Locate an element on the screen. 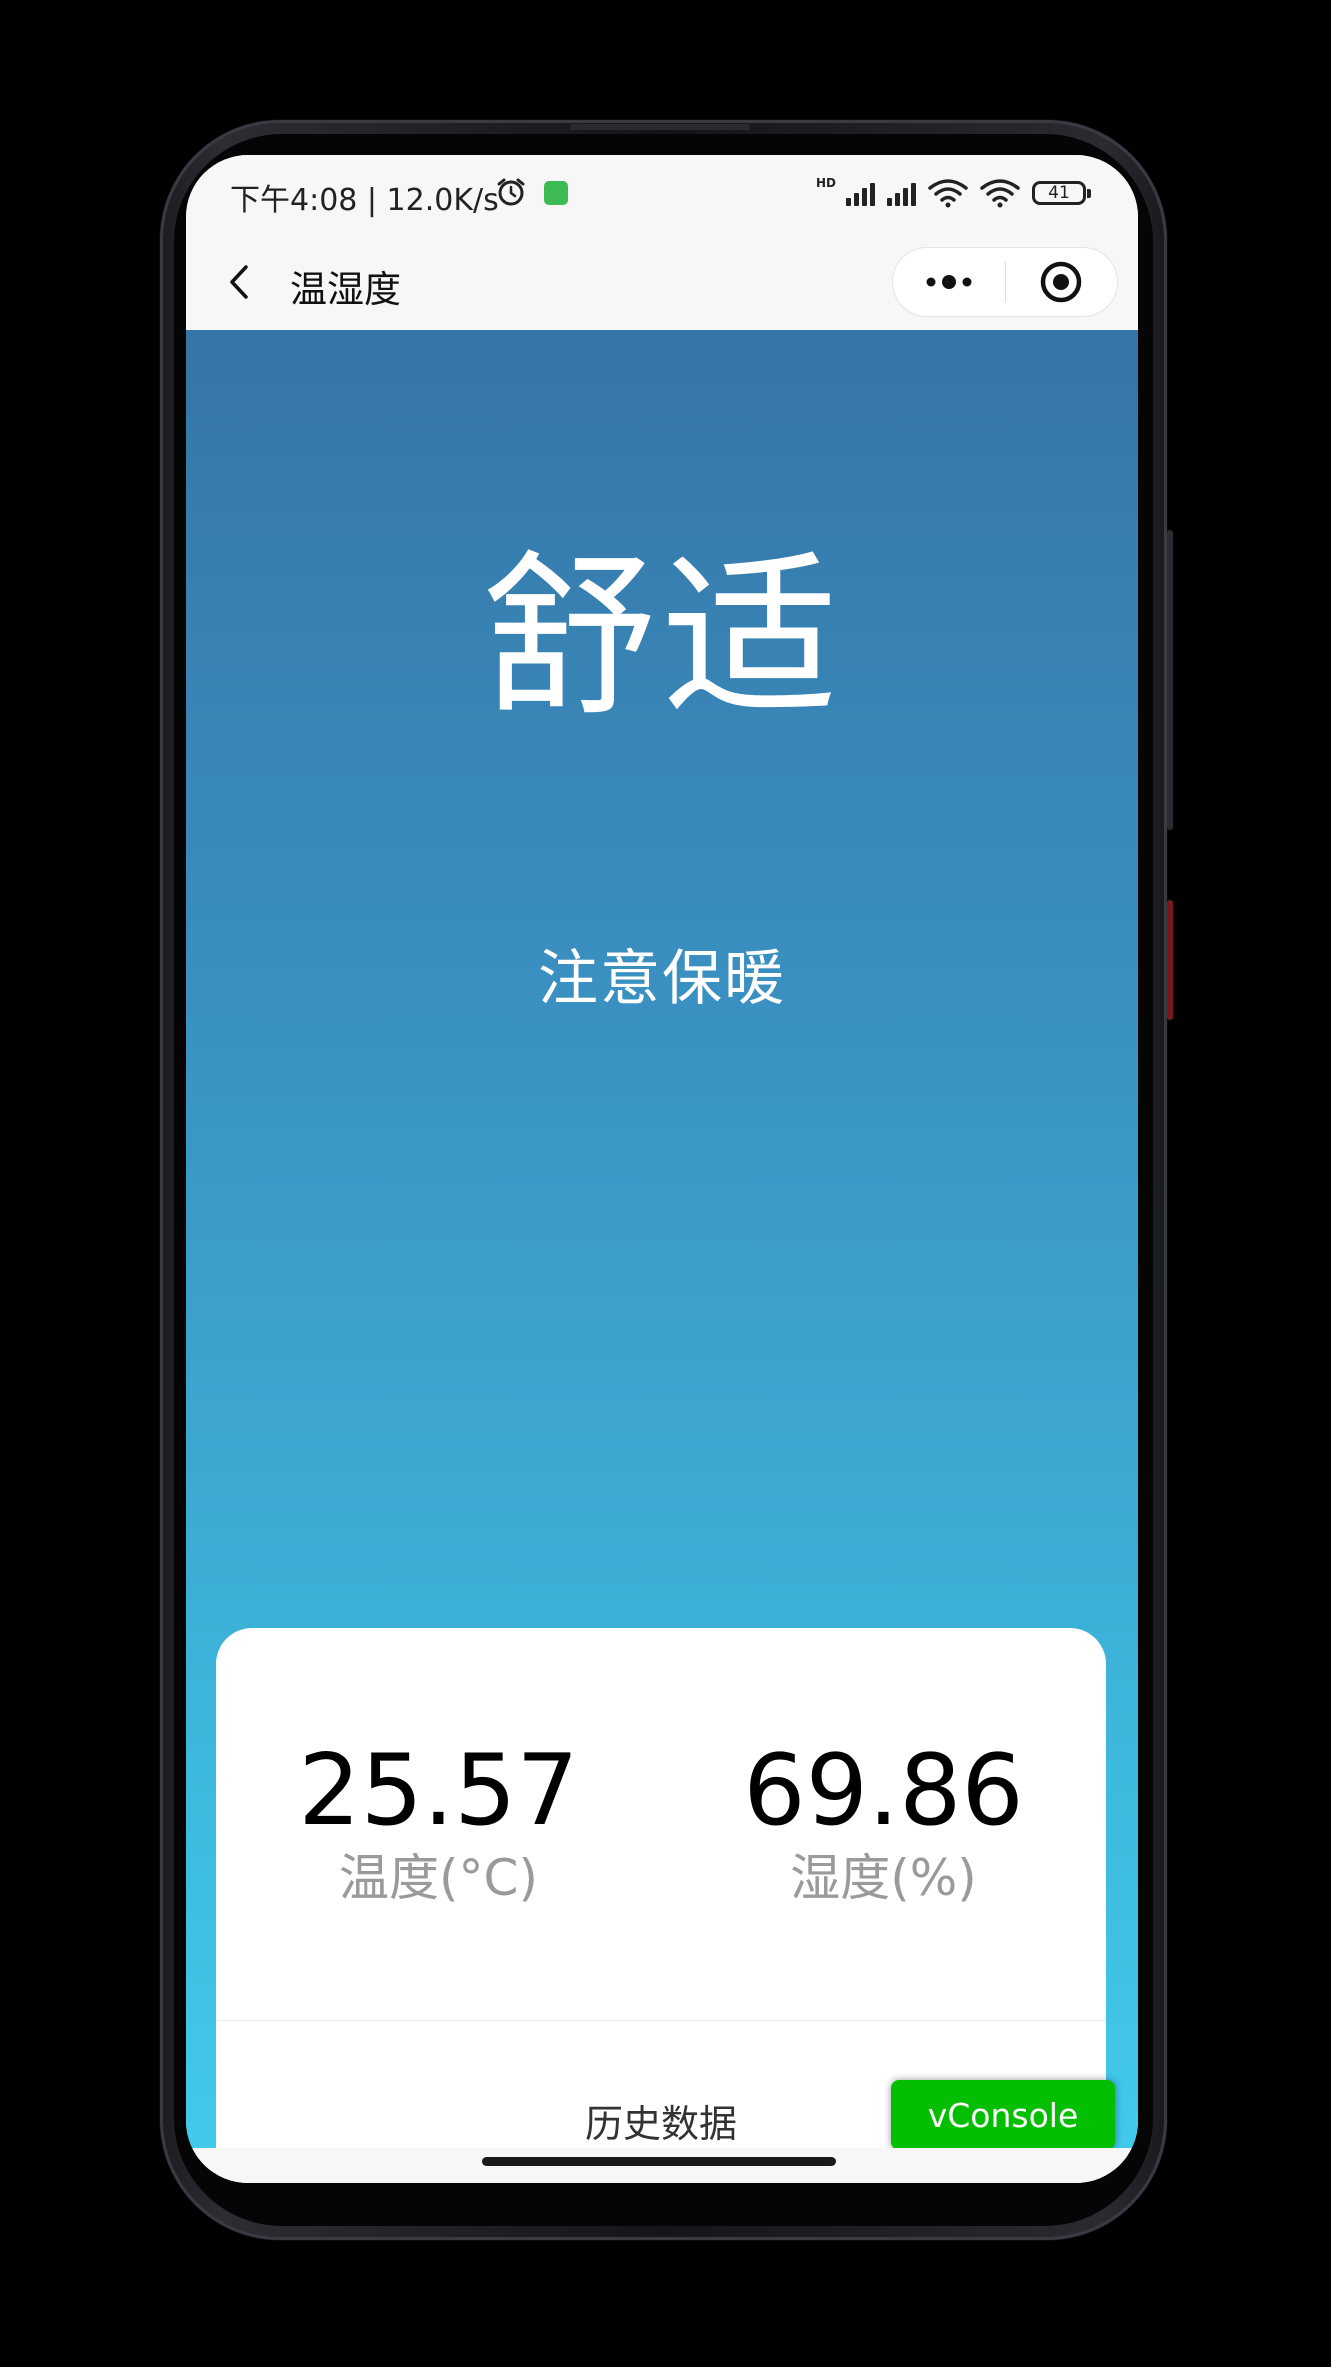 This screenshot has height=2367, width=1331. alarm-icon is located at coordinates (511, 192).